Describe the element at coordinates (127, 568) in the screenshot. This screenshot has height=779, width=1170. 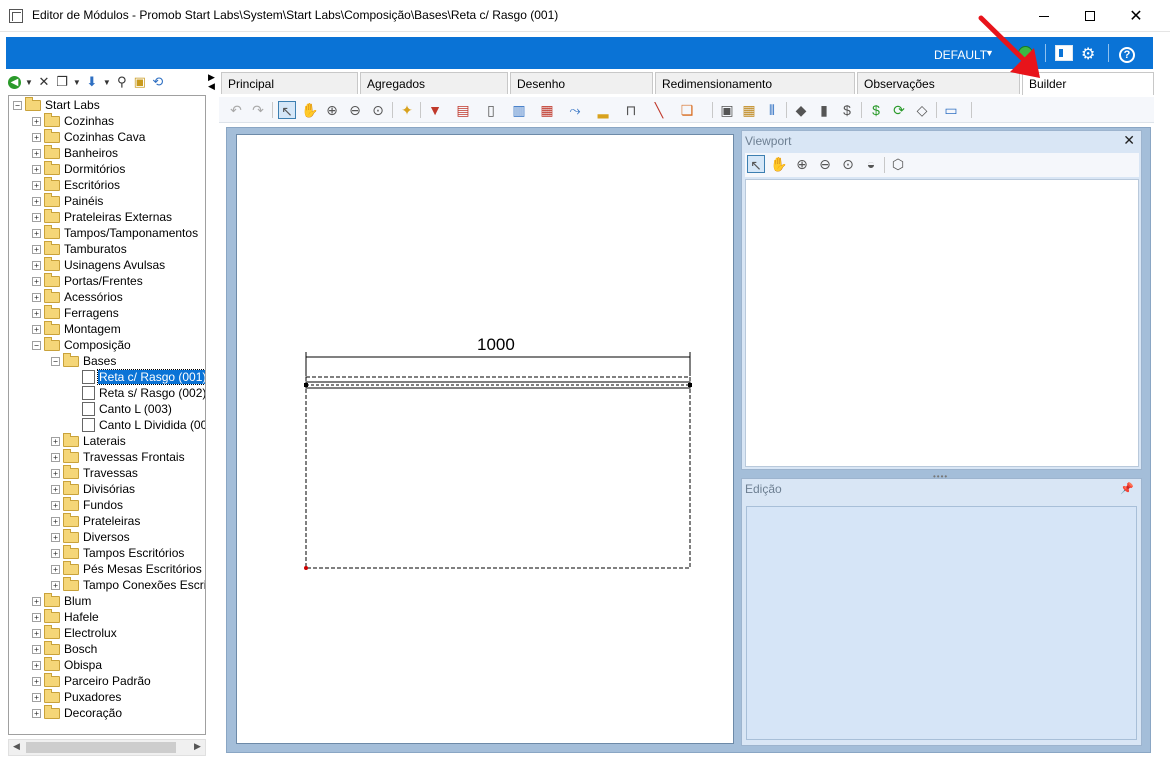
I see `tree-item: + Pés Mesas Escritórios` at that location.